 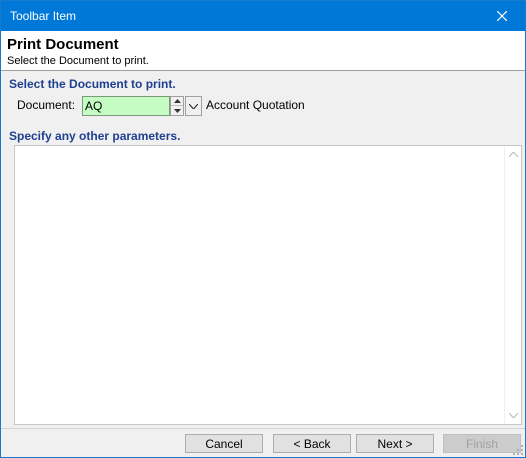 I want to click on spin-down-button, so click(x=177, y=110).